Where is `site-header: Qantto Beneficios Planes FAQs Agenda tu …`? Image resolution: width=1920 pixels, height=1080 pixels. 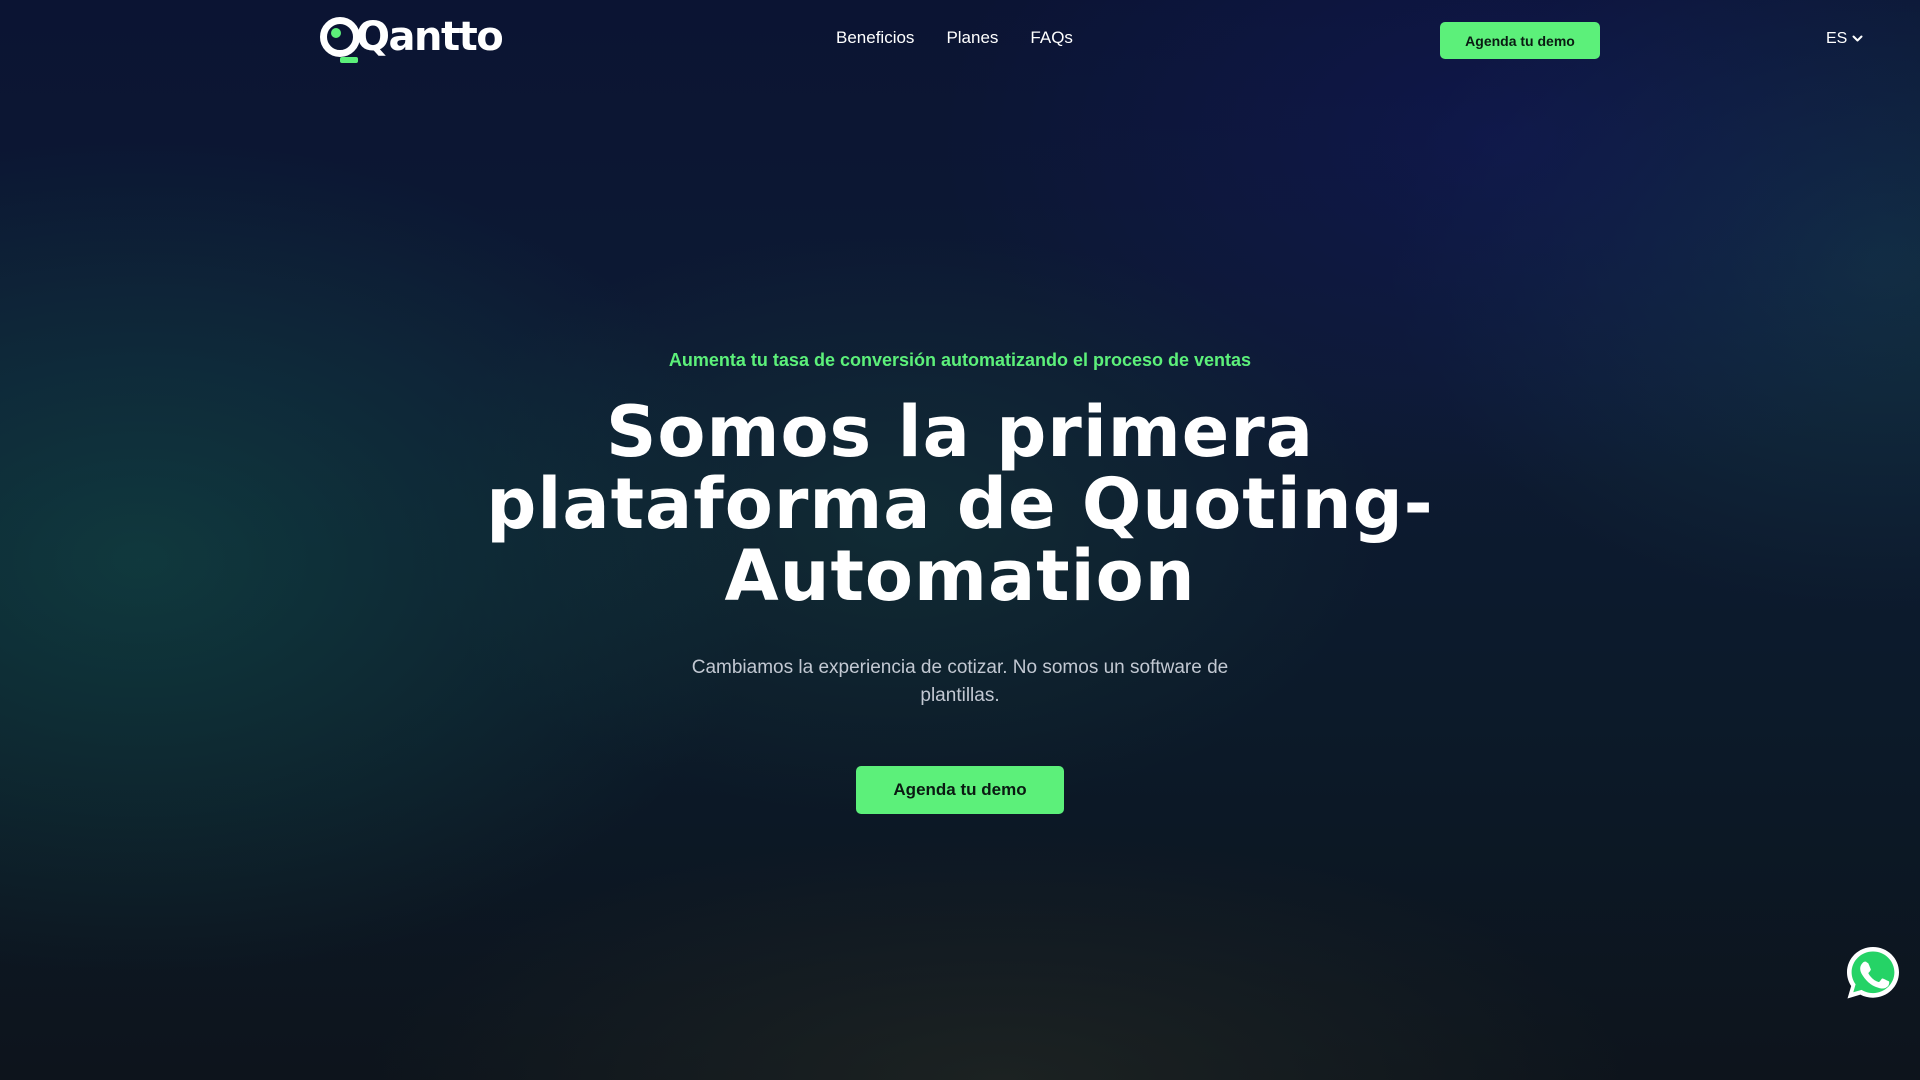 site-header: Qantto Beneficios Planes FAQs Agenda tu … is located at coordinates (960, 40).